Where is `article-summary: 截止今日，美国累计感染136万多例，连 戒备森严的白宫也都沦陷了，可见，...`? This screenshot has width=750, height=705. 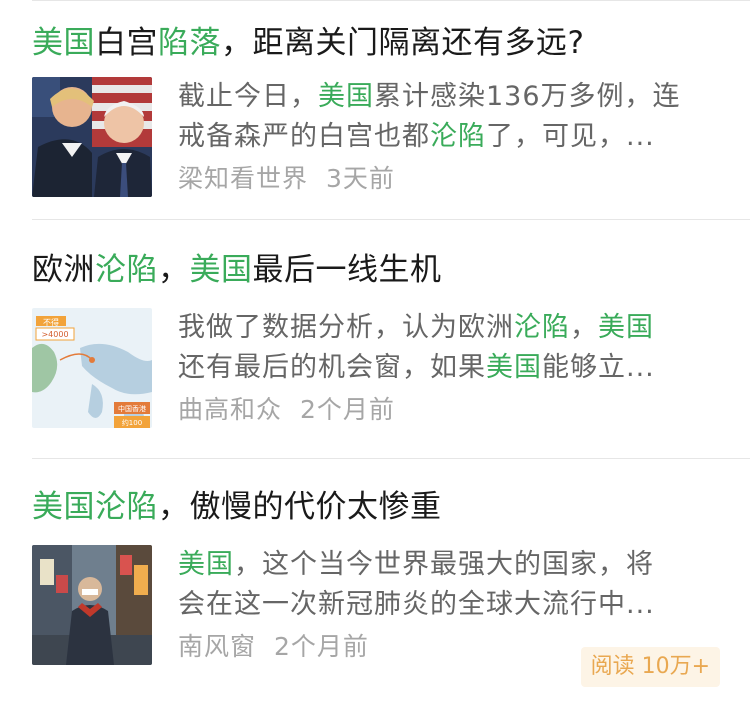 article-summary: 截止今日，美国累计感染136万多例，连 戒备森严的白宫也都沦陷了，可见，... is located at coordinates (449, 117).